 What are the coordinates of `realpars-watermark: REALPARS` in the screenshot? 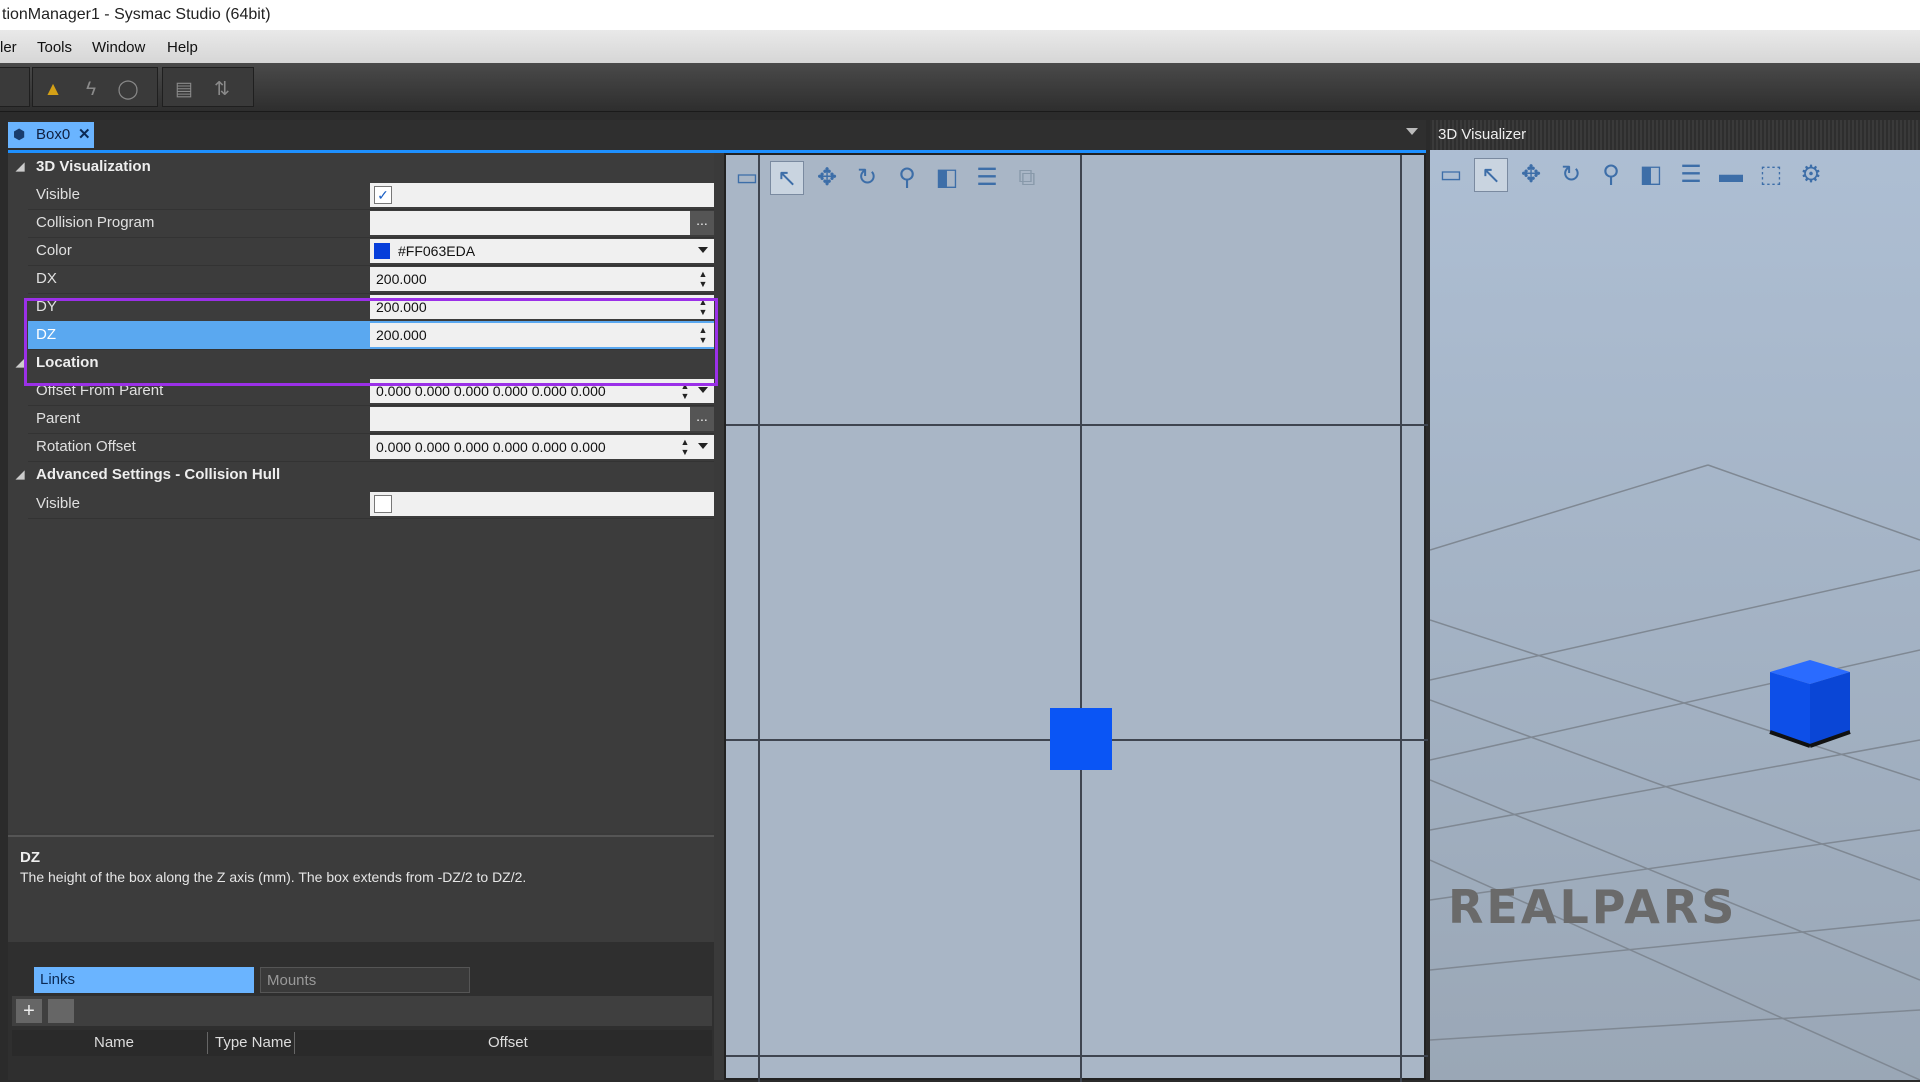 It's located at (1593, 907).